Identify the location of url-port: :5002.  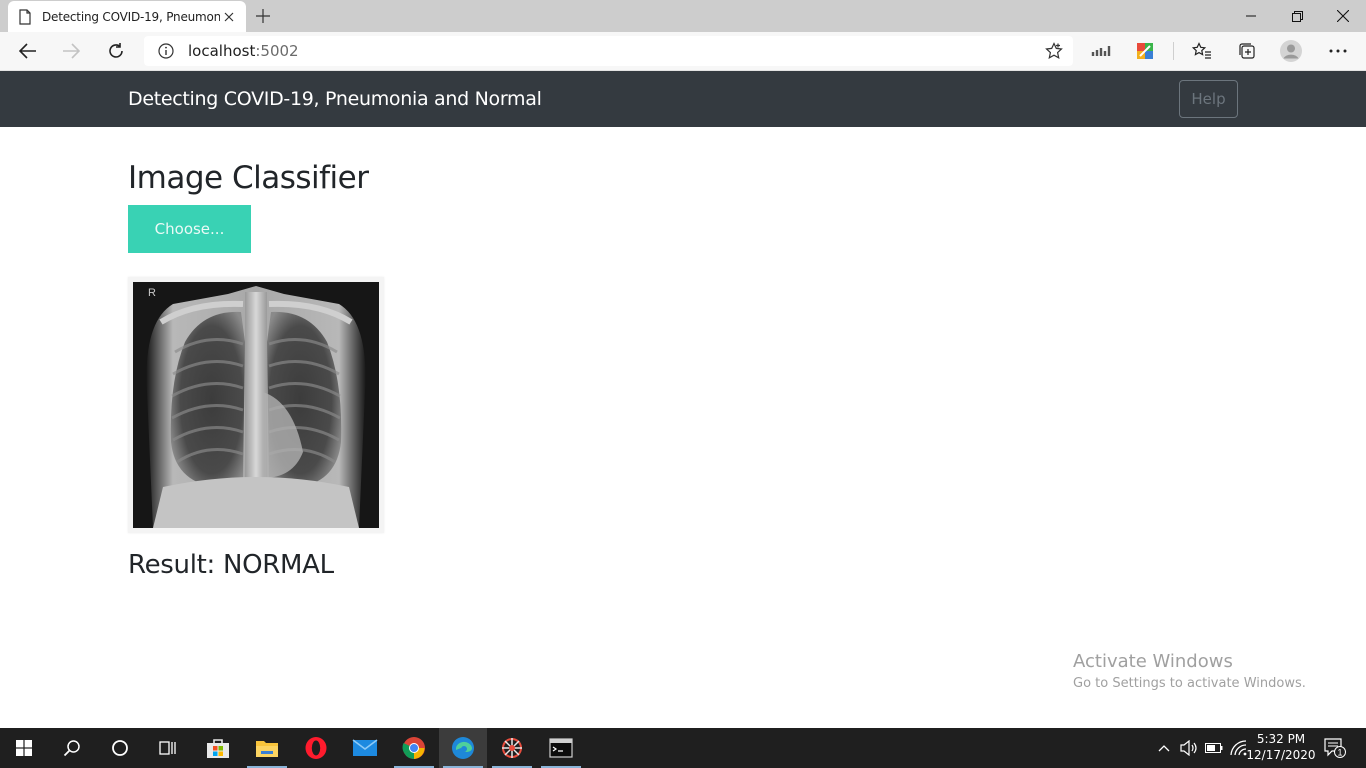
(277, 51).